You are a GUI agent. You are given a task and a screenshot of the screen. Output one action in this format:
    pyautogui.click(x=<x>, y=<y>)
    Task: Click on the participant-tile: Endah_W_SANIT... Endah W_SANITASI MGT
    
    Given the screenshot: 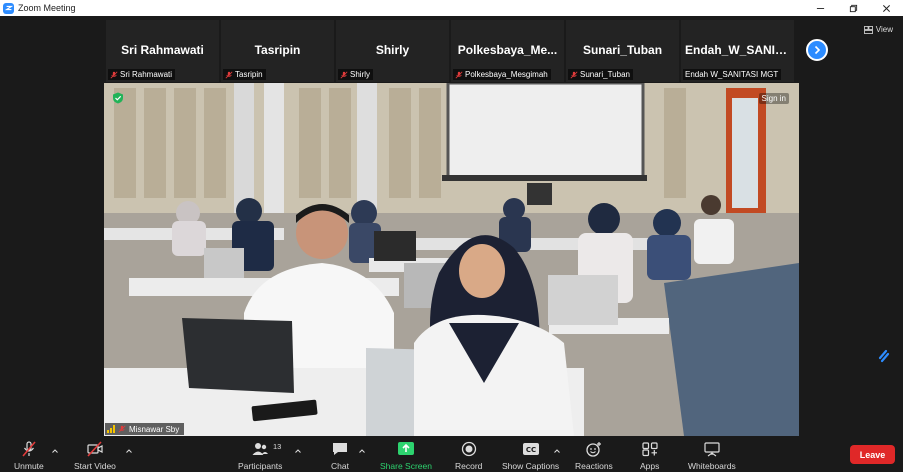 What is the action you would take?
    pyautogui.click(x=737, y=51)
    